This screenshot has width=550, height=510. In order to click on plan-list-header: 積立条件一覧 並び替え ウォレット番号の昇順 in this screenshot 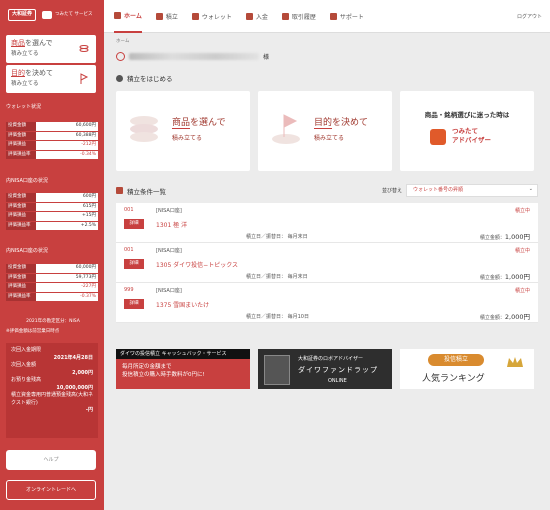, I will do `click(327, 190)`.